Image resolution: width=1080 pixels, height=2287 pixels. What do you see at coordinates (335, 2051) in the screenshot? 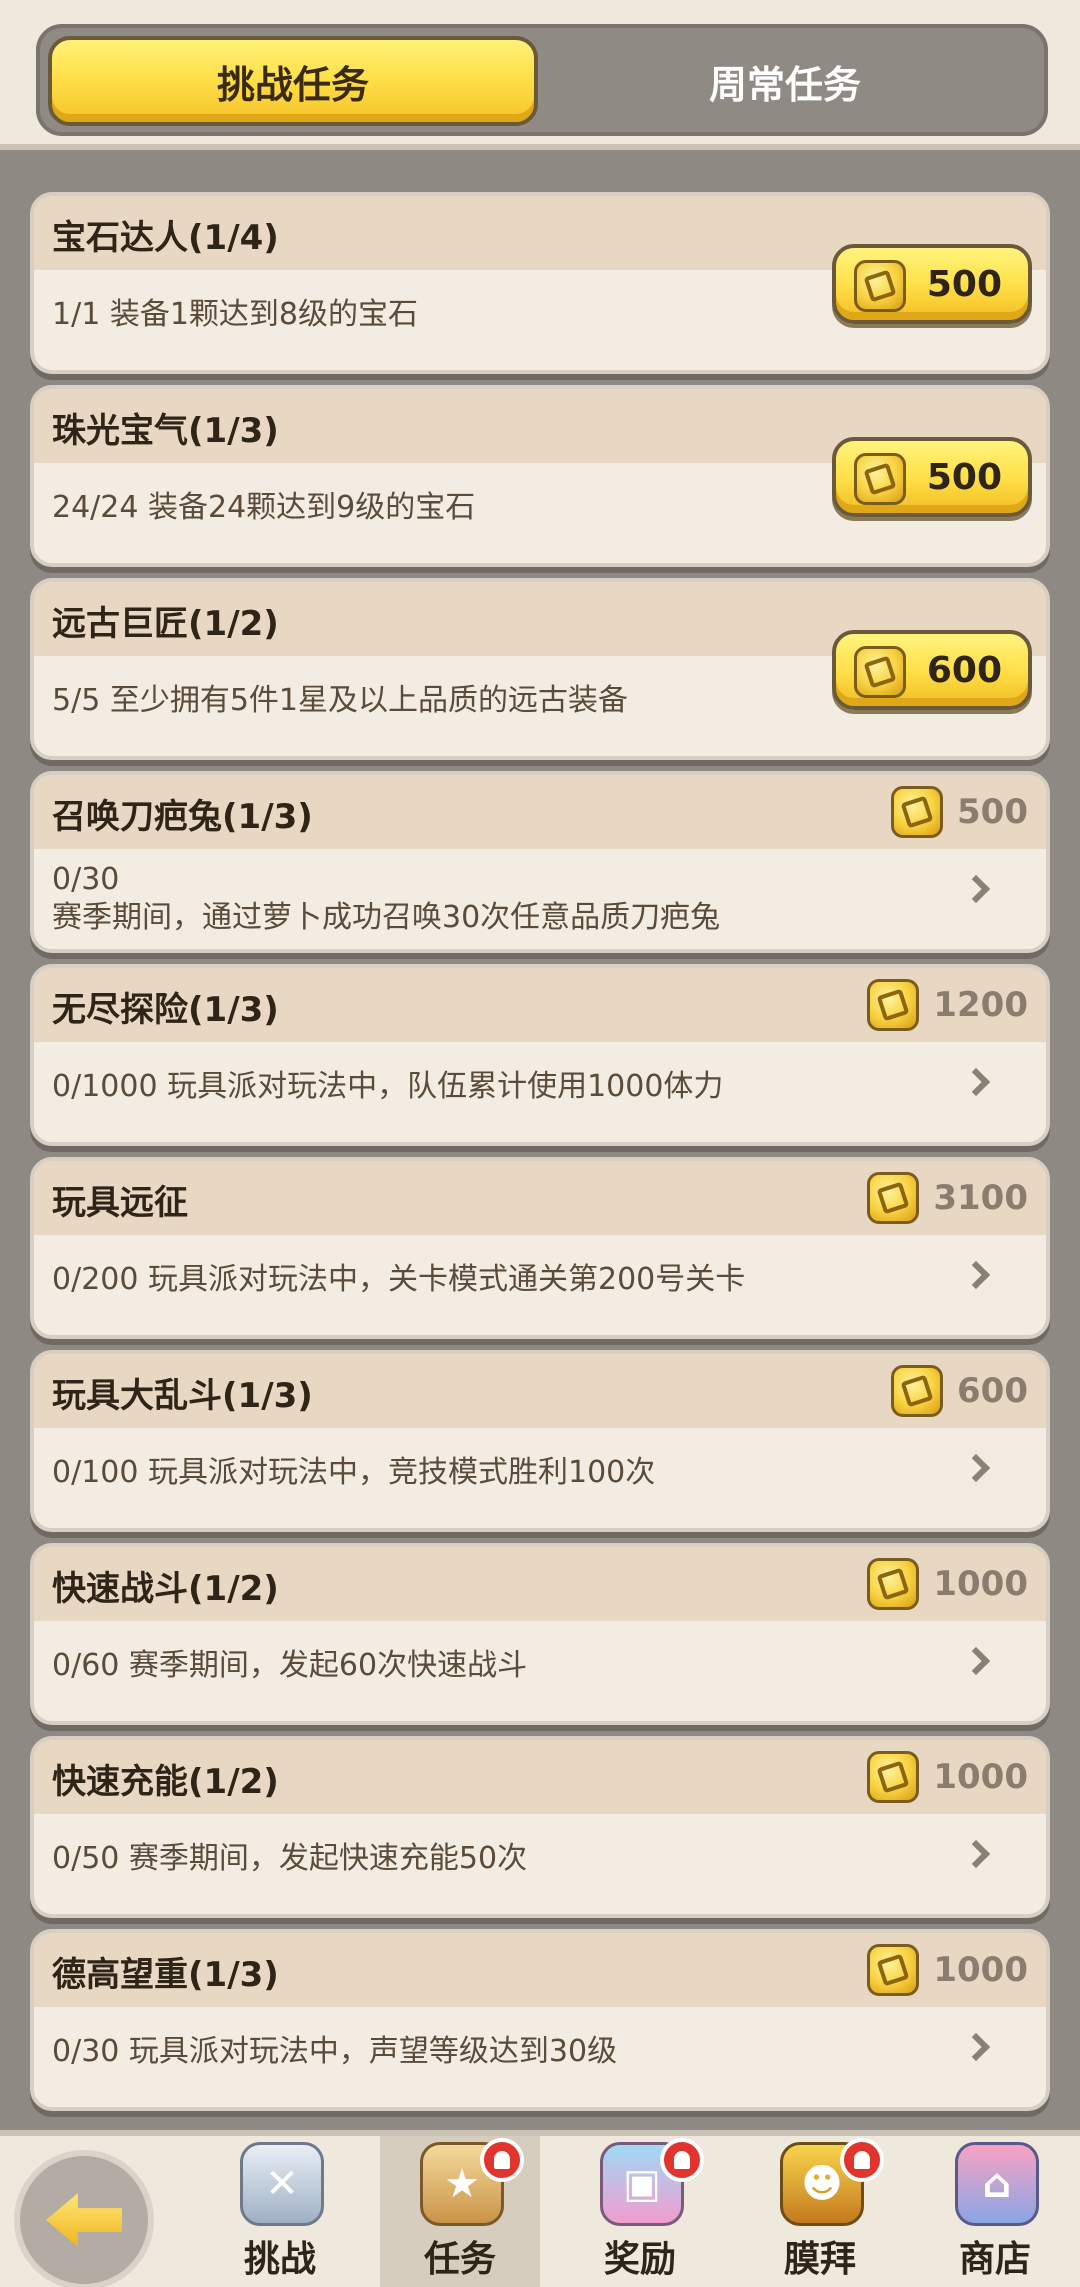
I see `task-description: 0/30 玩具派对玩法中，声望等级达到30级` at bounding box center [335, 2051].